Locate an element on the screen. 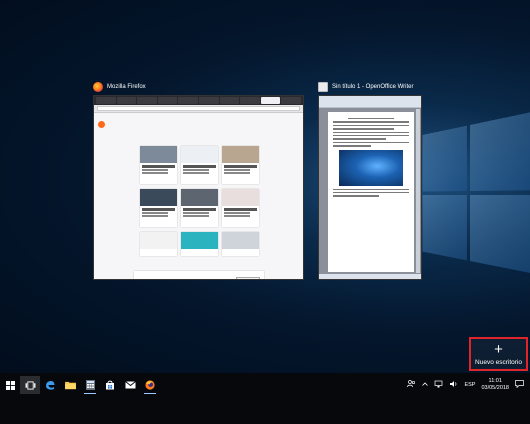 The width and height of the screenshot is (530, 424). openoffice-writer-icon is located at coordinates (323, 87).